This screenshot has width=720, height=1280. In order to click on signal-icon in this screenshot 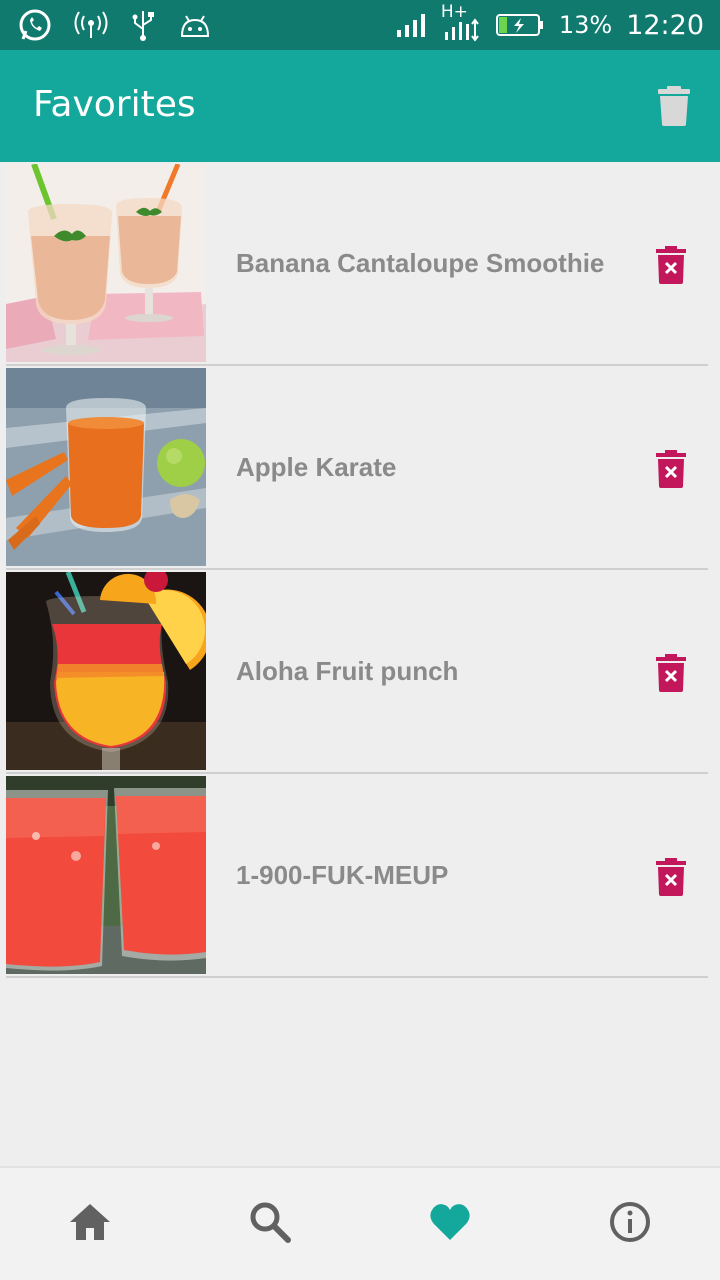, I will do `click(410, 25)`.